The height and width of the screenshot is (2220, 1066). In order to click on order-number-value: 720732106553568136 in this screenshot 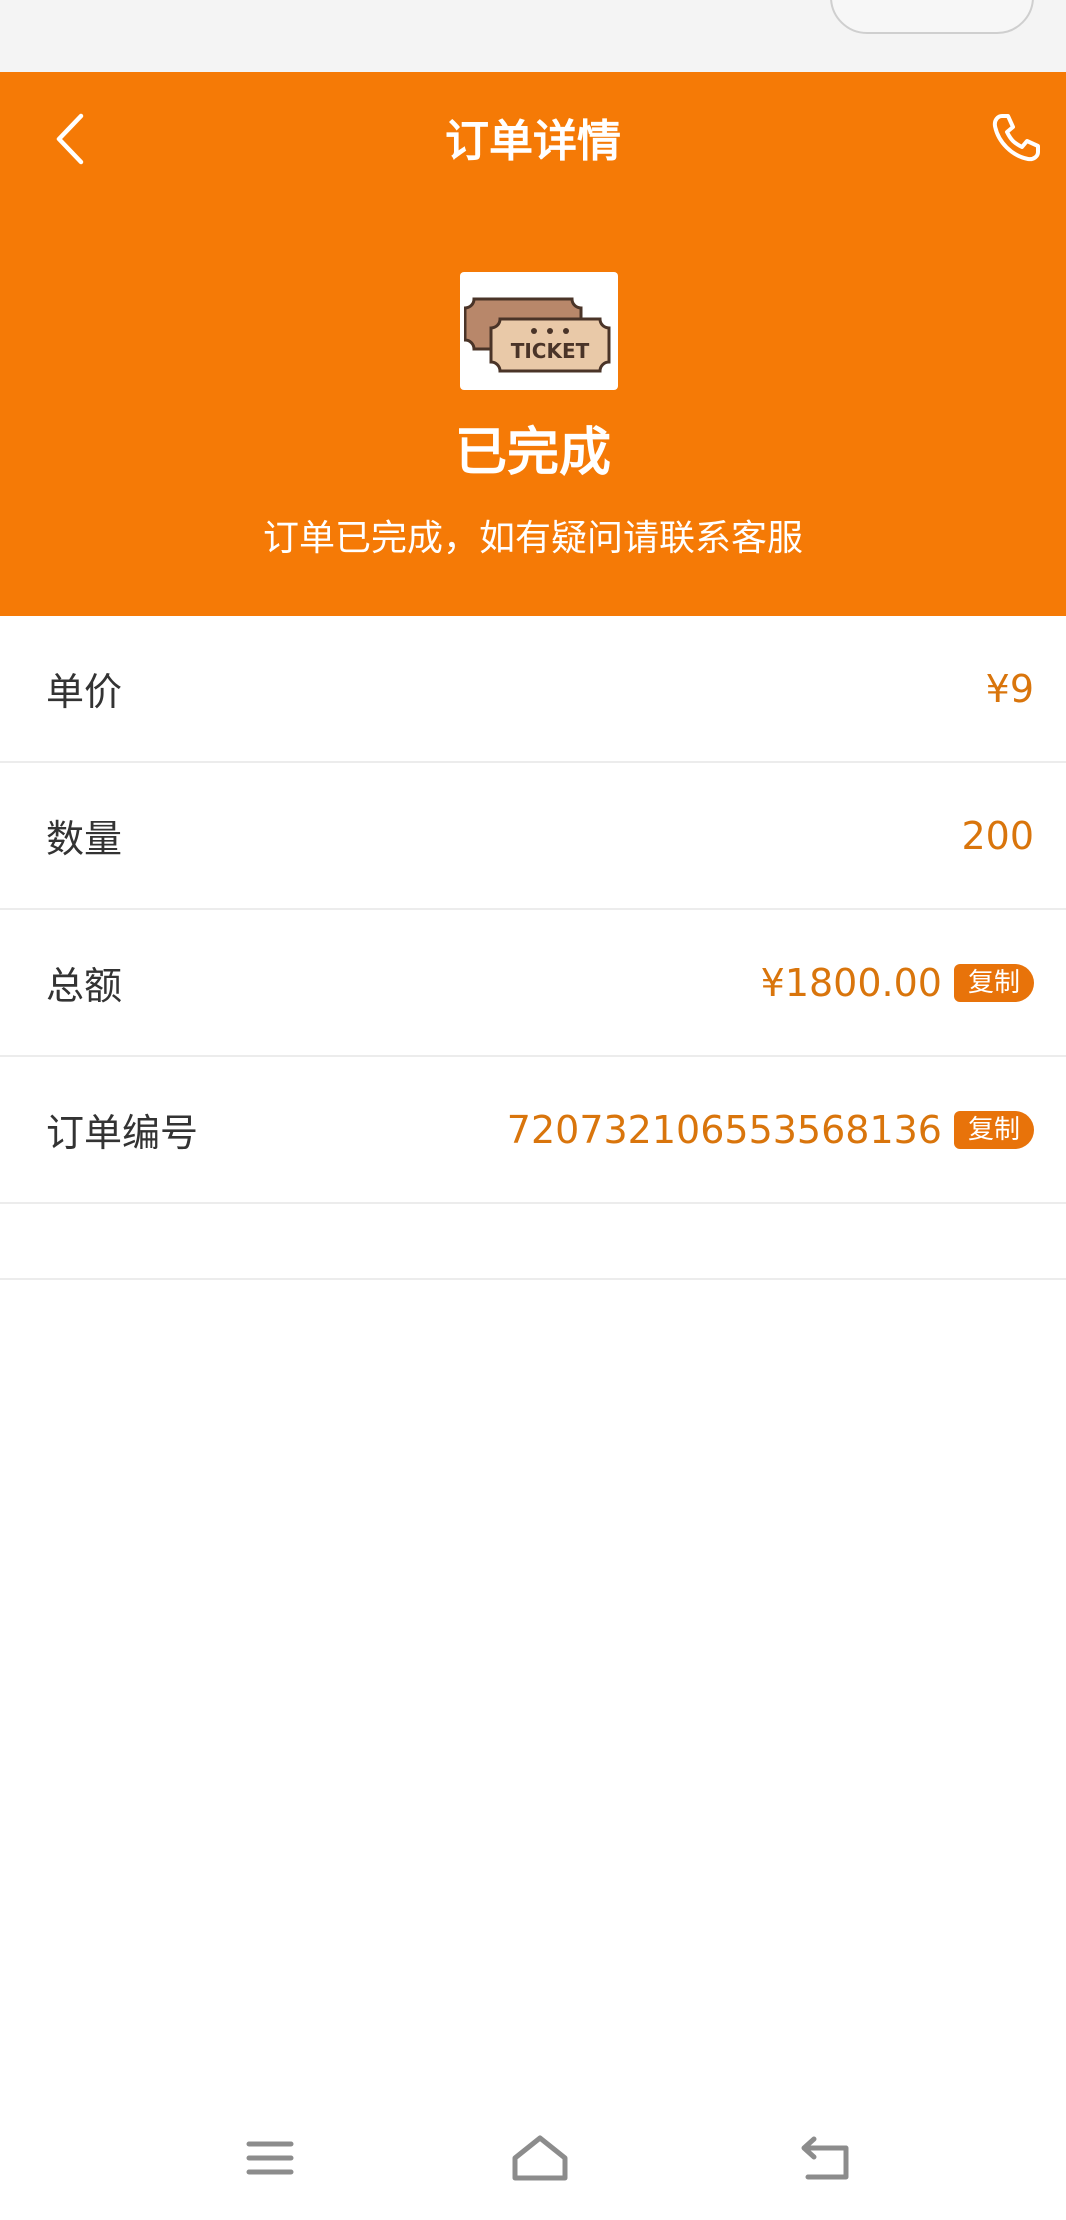, I will do `click(724, 1129)`.